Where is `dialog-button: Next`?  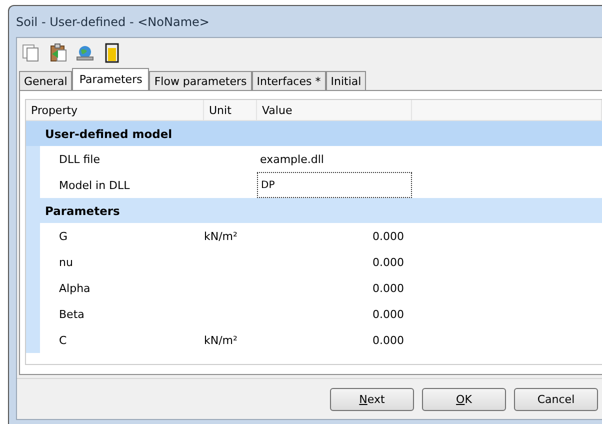
dialog-button: Next is located at coordinates (372, 399).